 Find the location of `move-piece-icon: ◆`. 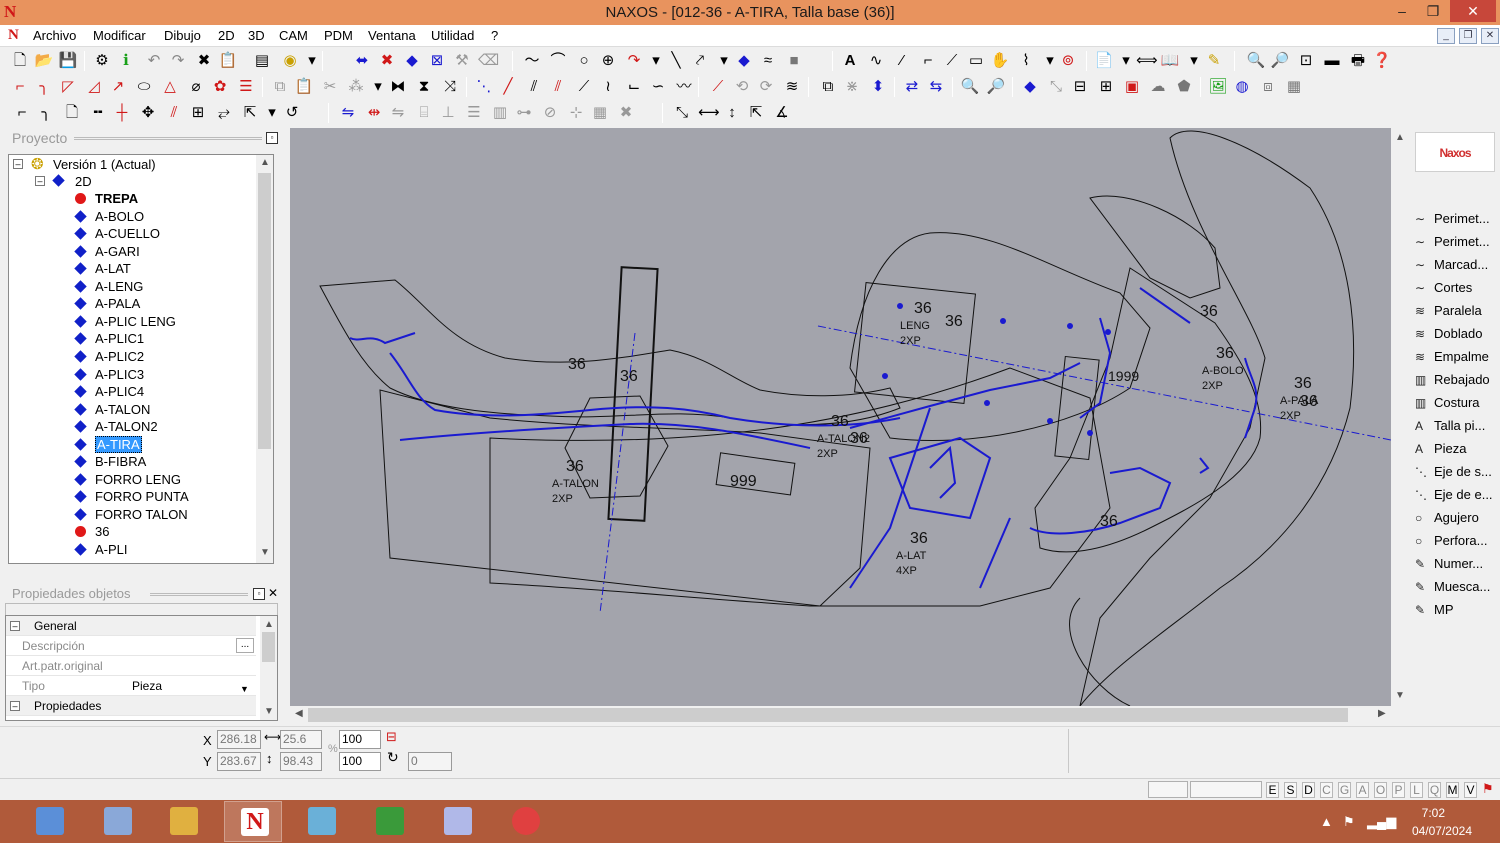

move-piece-icon: ◆ is located at coordinates (412, 61).